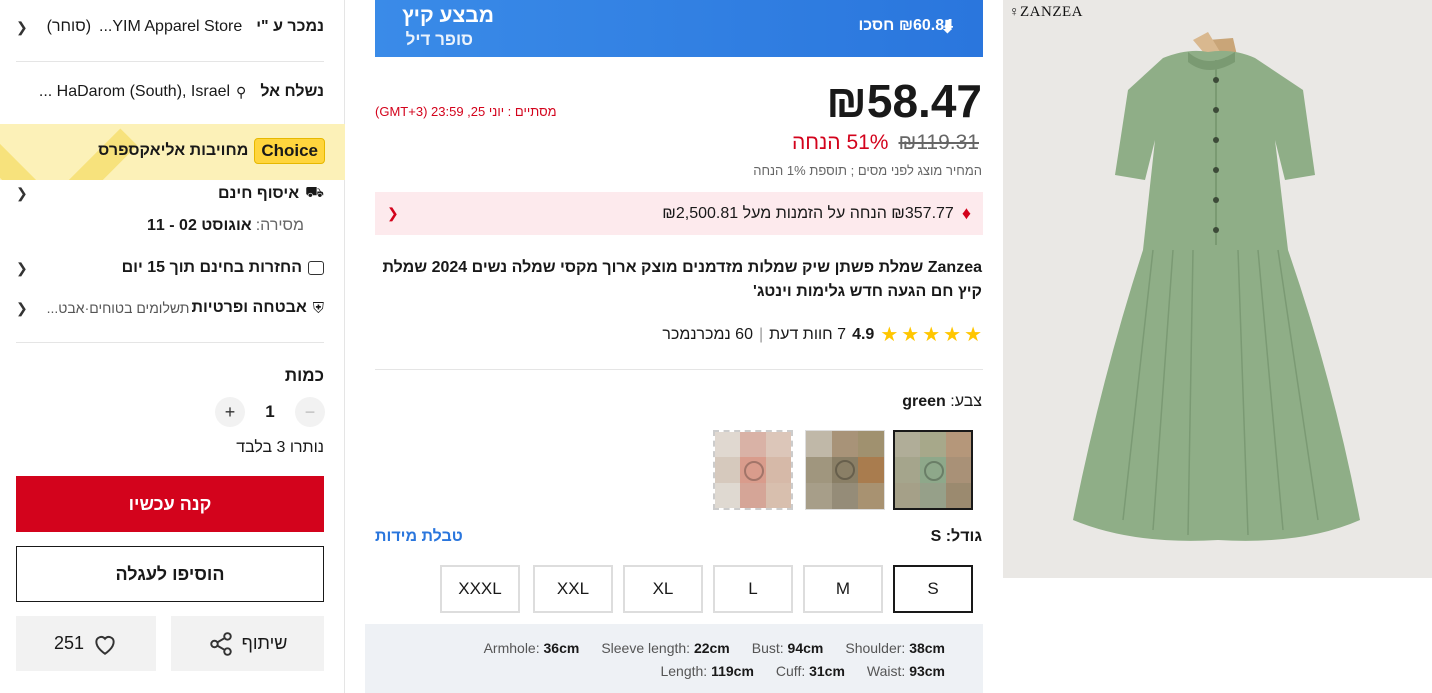 The height and width of the screenshot is (693, 1432). I want to click on share-label: שיתוף, so click(264, 643).